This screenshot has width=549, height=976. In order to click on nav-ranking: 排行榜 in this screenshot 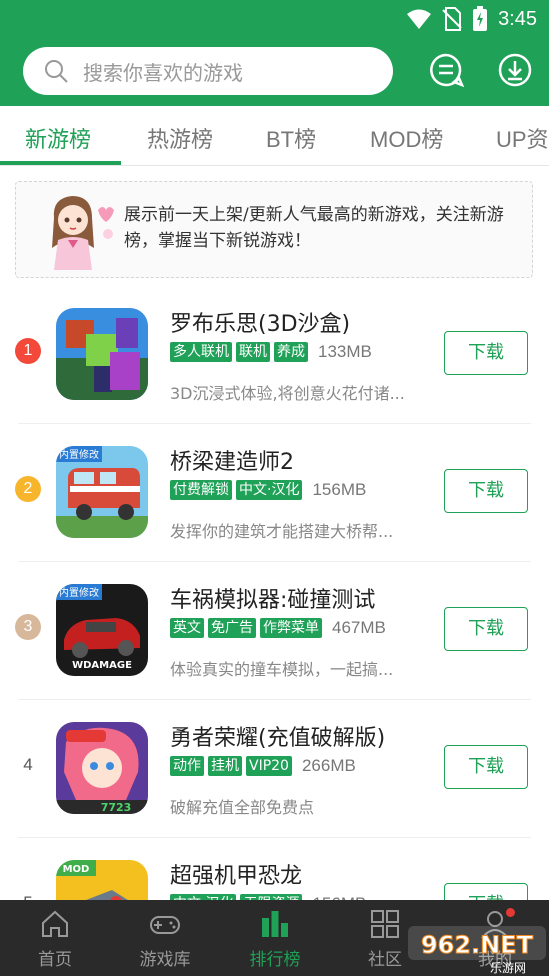, I will do `click(275, 938)`.